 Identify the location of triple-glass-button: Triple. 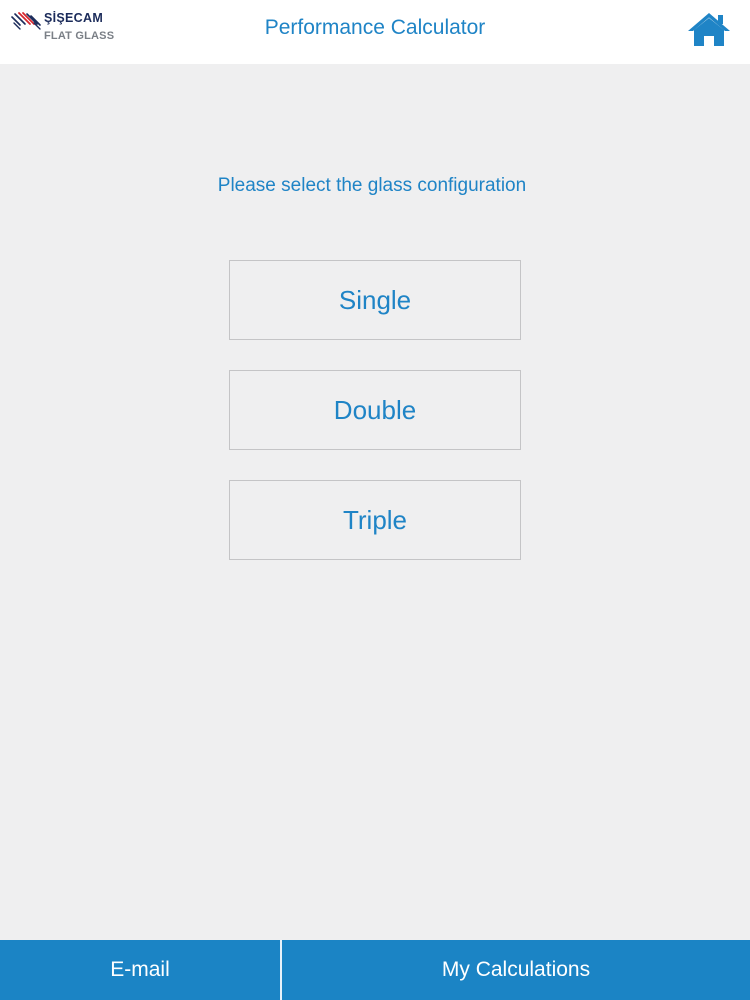
(375, 520).